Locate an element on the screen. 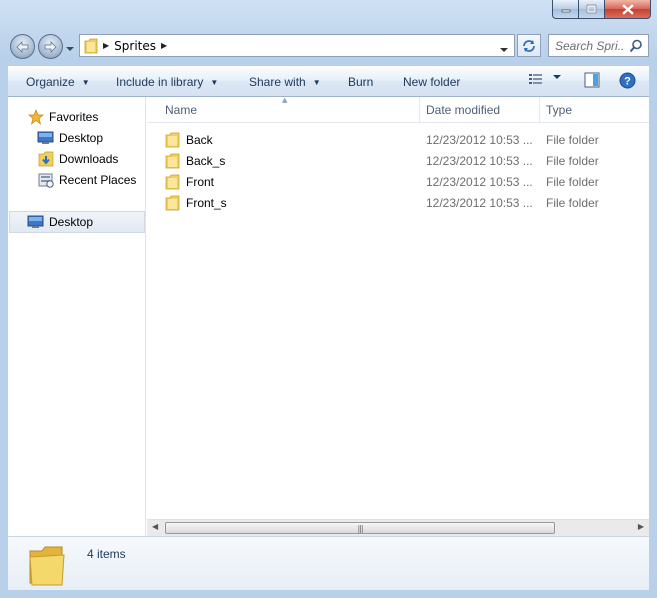  refresh-icon is located at coordinates (529, 45).